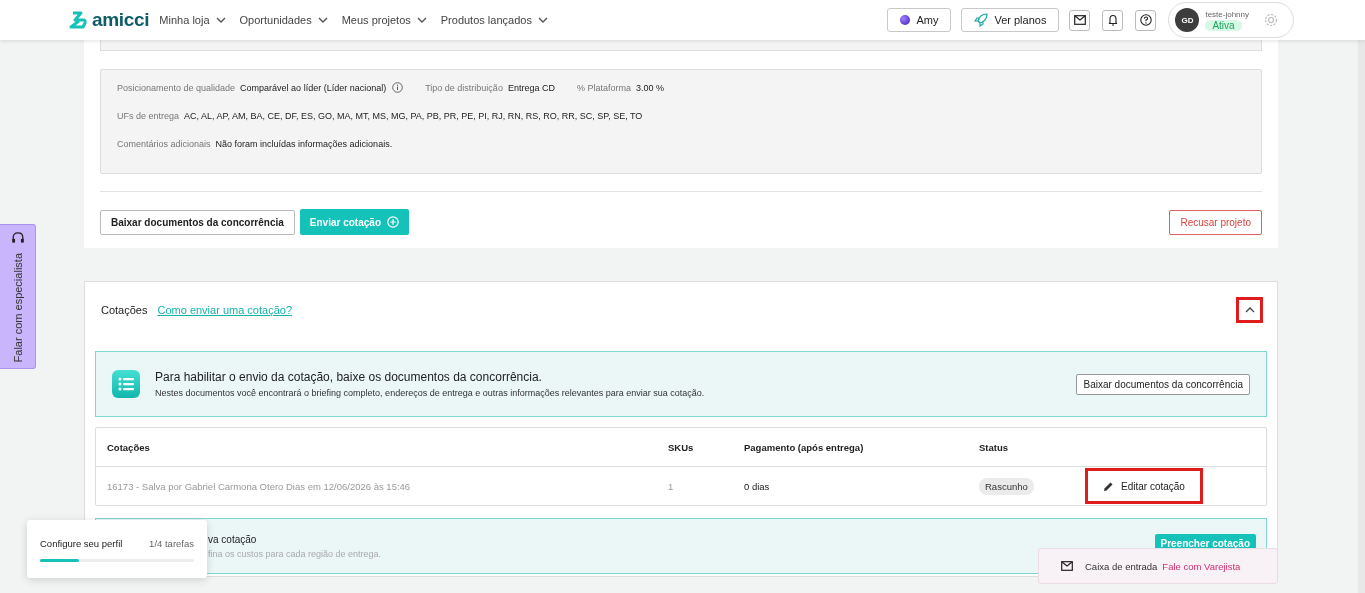 The width and height of the screenshot is (1365, 593). Describe the element at coordinates (398, 87) in the screenshot. I see `info-icon` at that location.